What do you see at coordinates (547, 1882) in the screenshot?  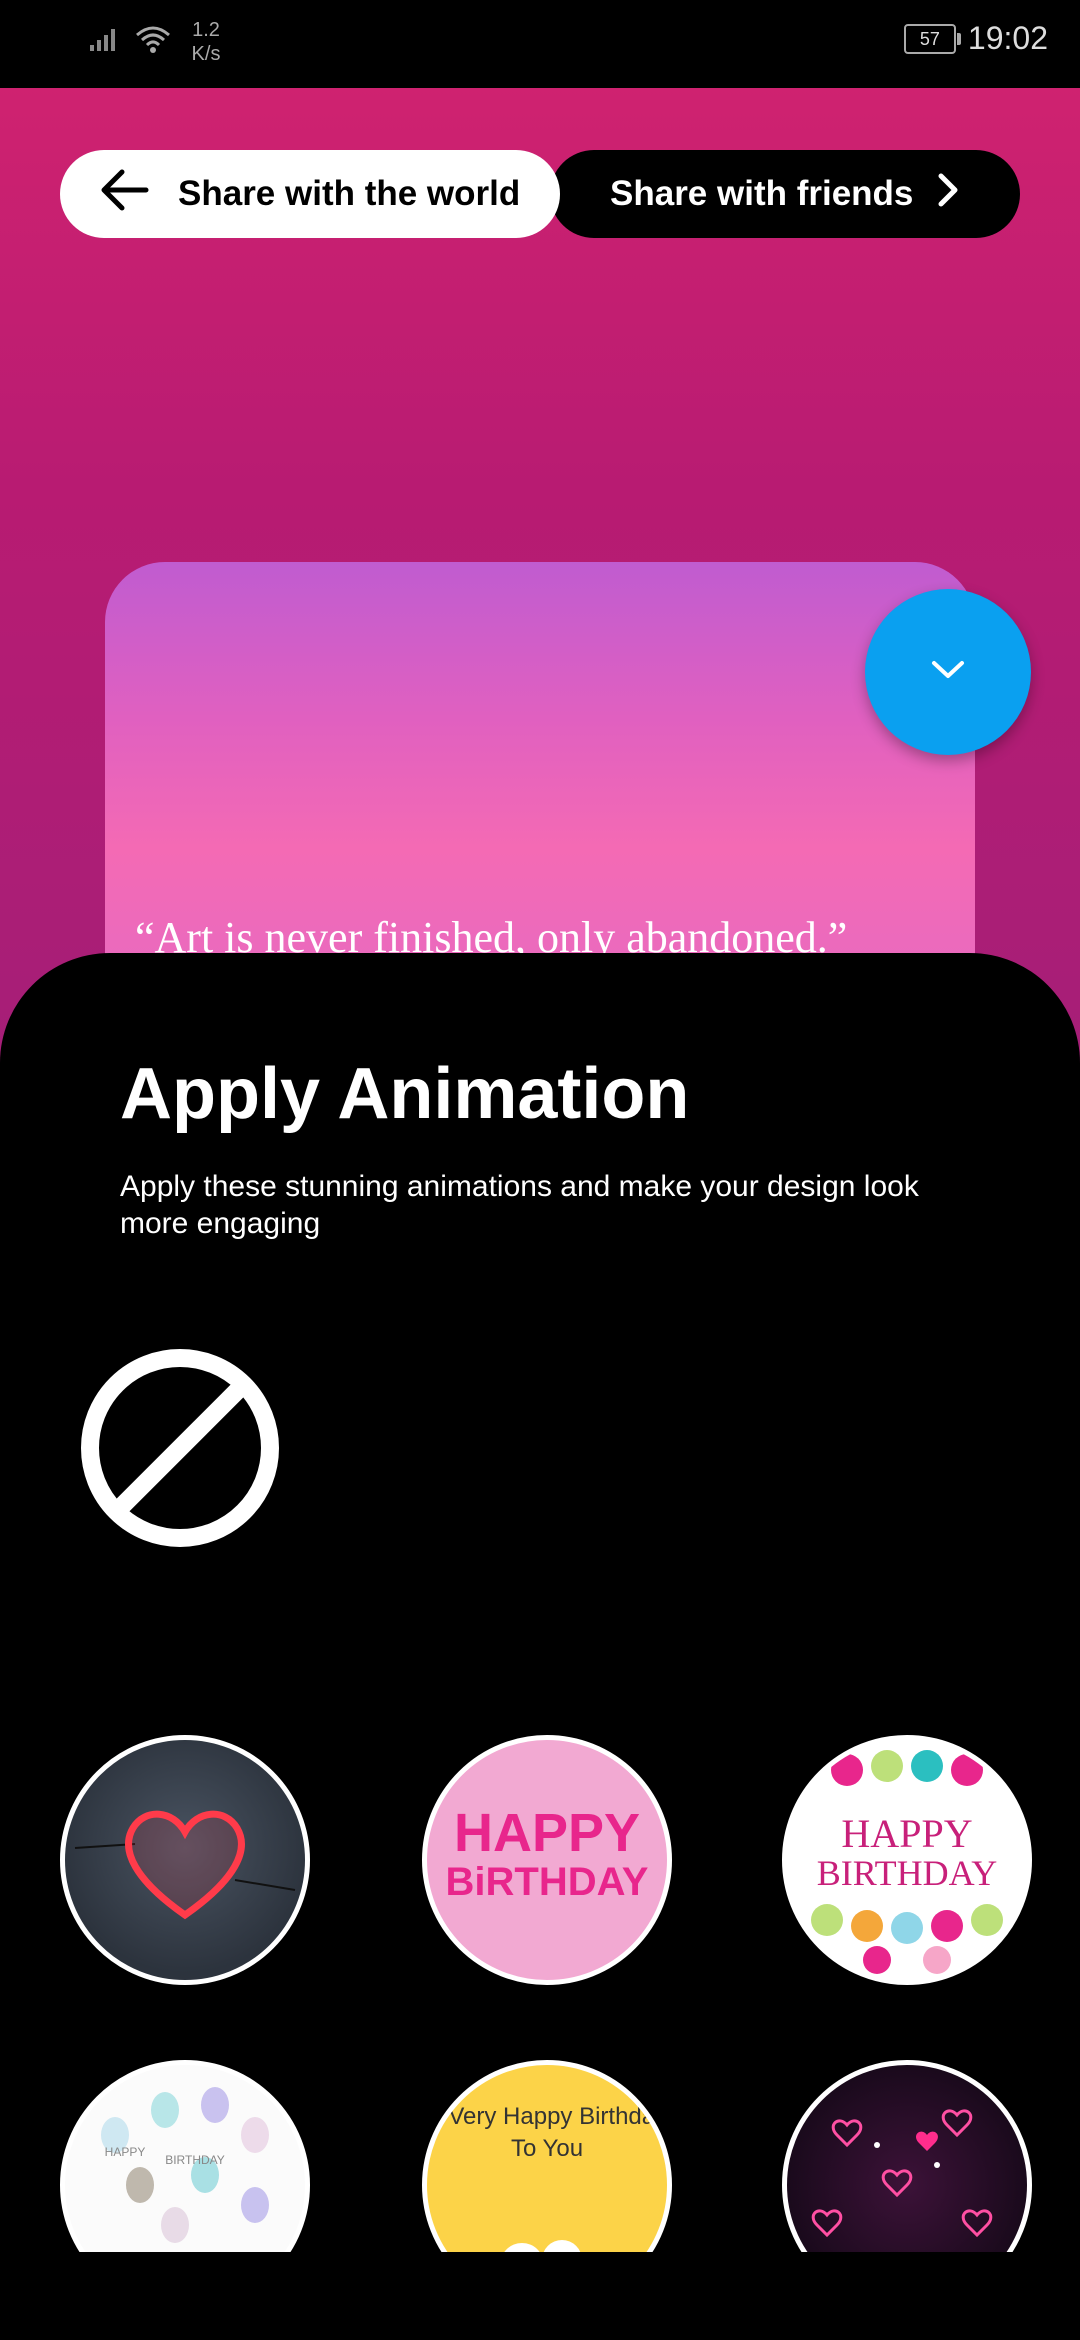 I see `bday1-line2: BiRTHDAY` at bounding box center [547, 1882].